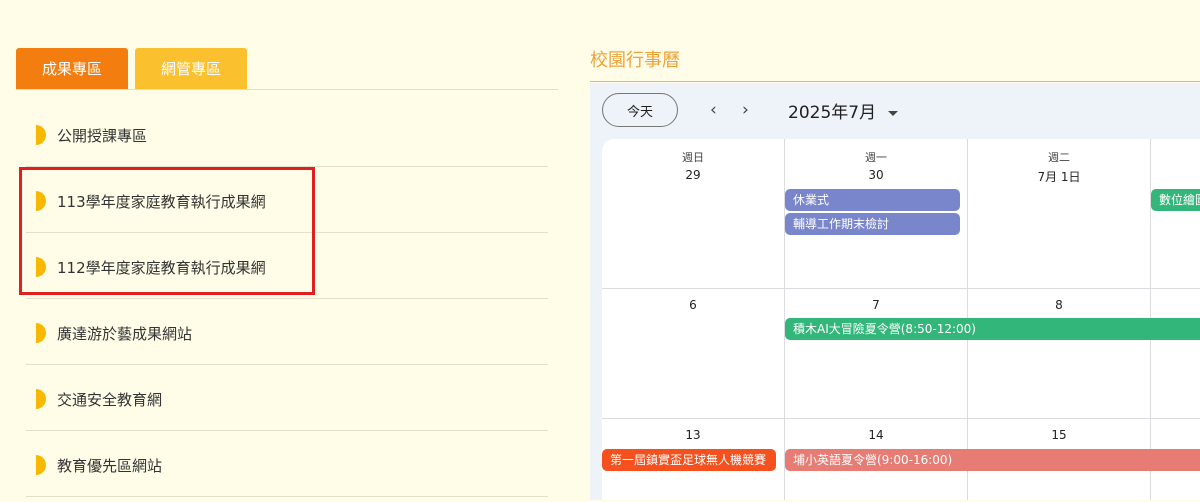  Describe the element at coordinates (876, 175) in the screenshot. I see `day-number: 30` at that location.